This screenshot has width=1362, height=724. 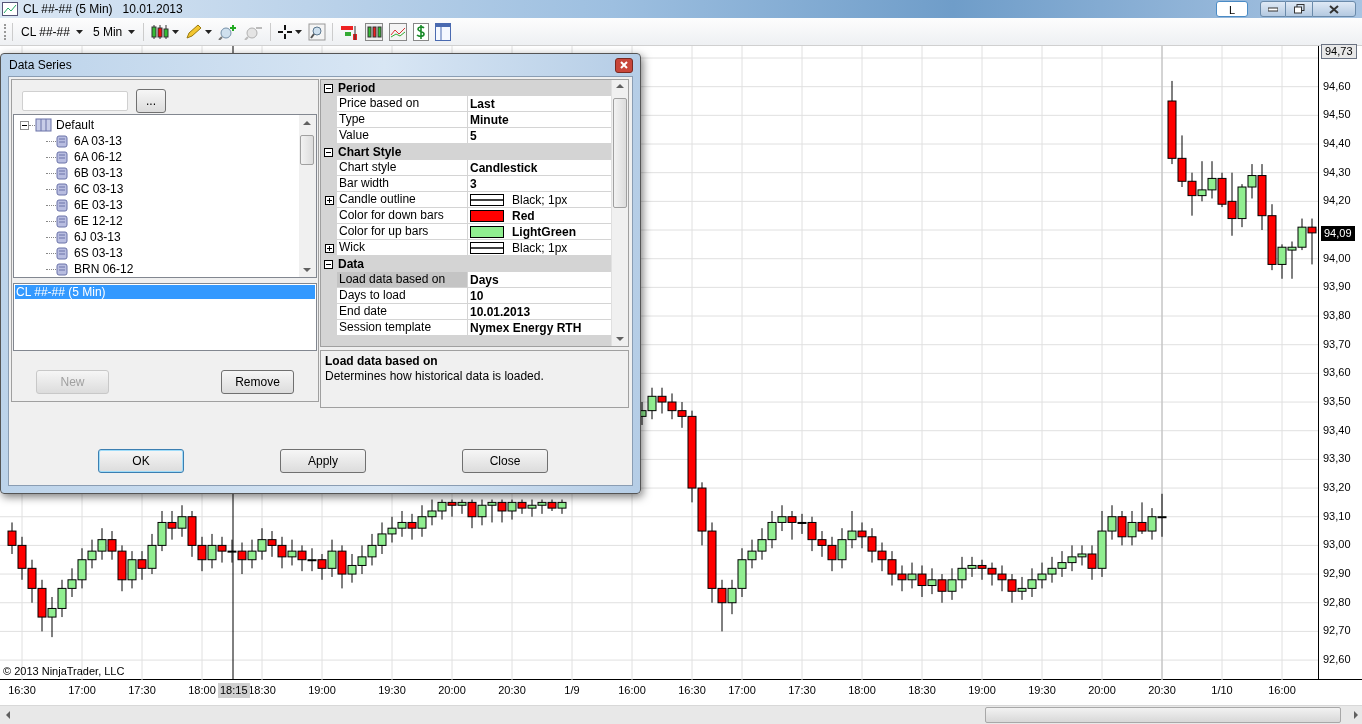 I want to click on maximize-button, so click(x=1299, y=9).